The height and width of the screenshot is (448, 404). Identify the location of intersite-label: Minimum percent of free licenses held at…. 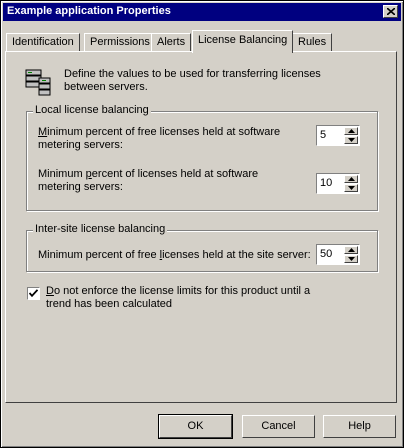
(174, 255).